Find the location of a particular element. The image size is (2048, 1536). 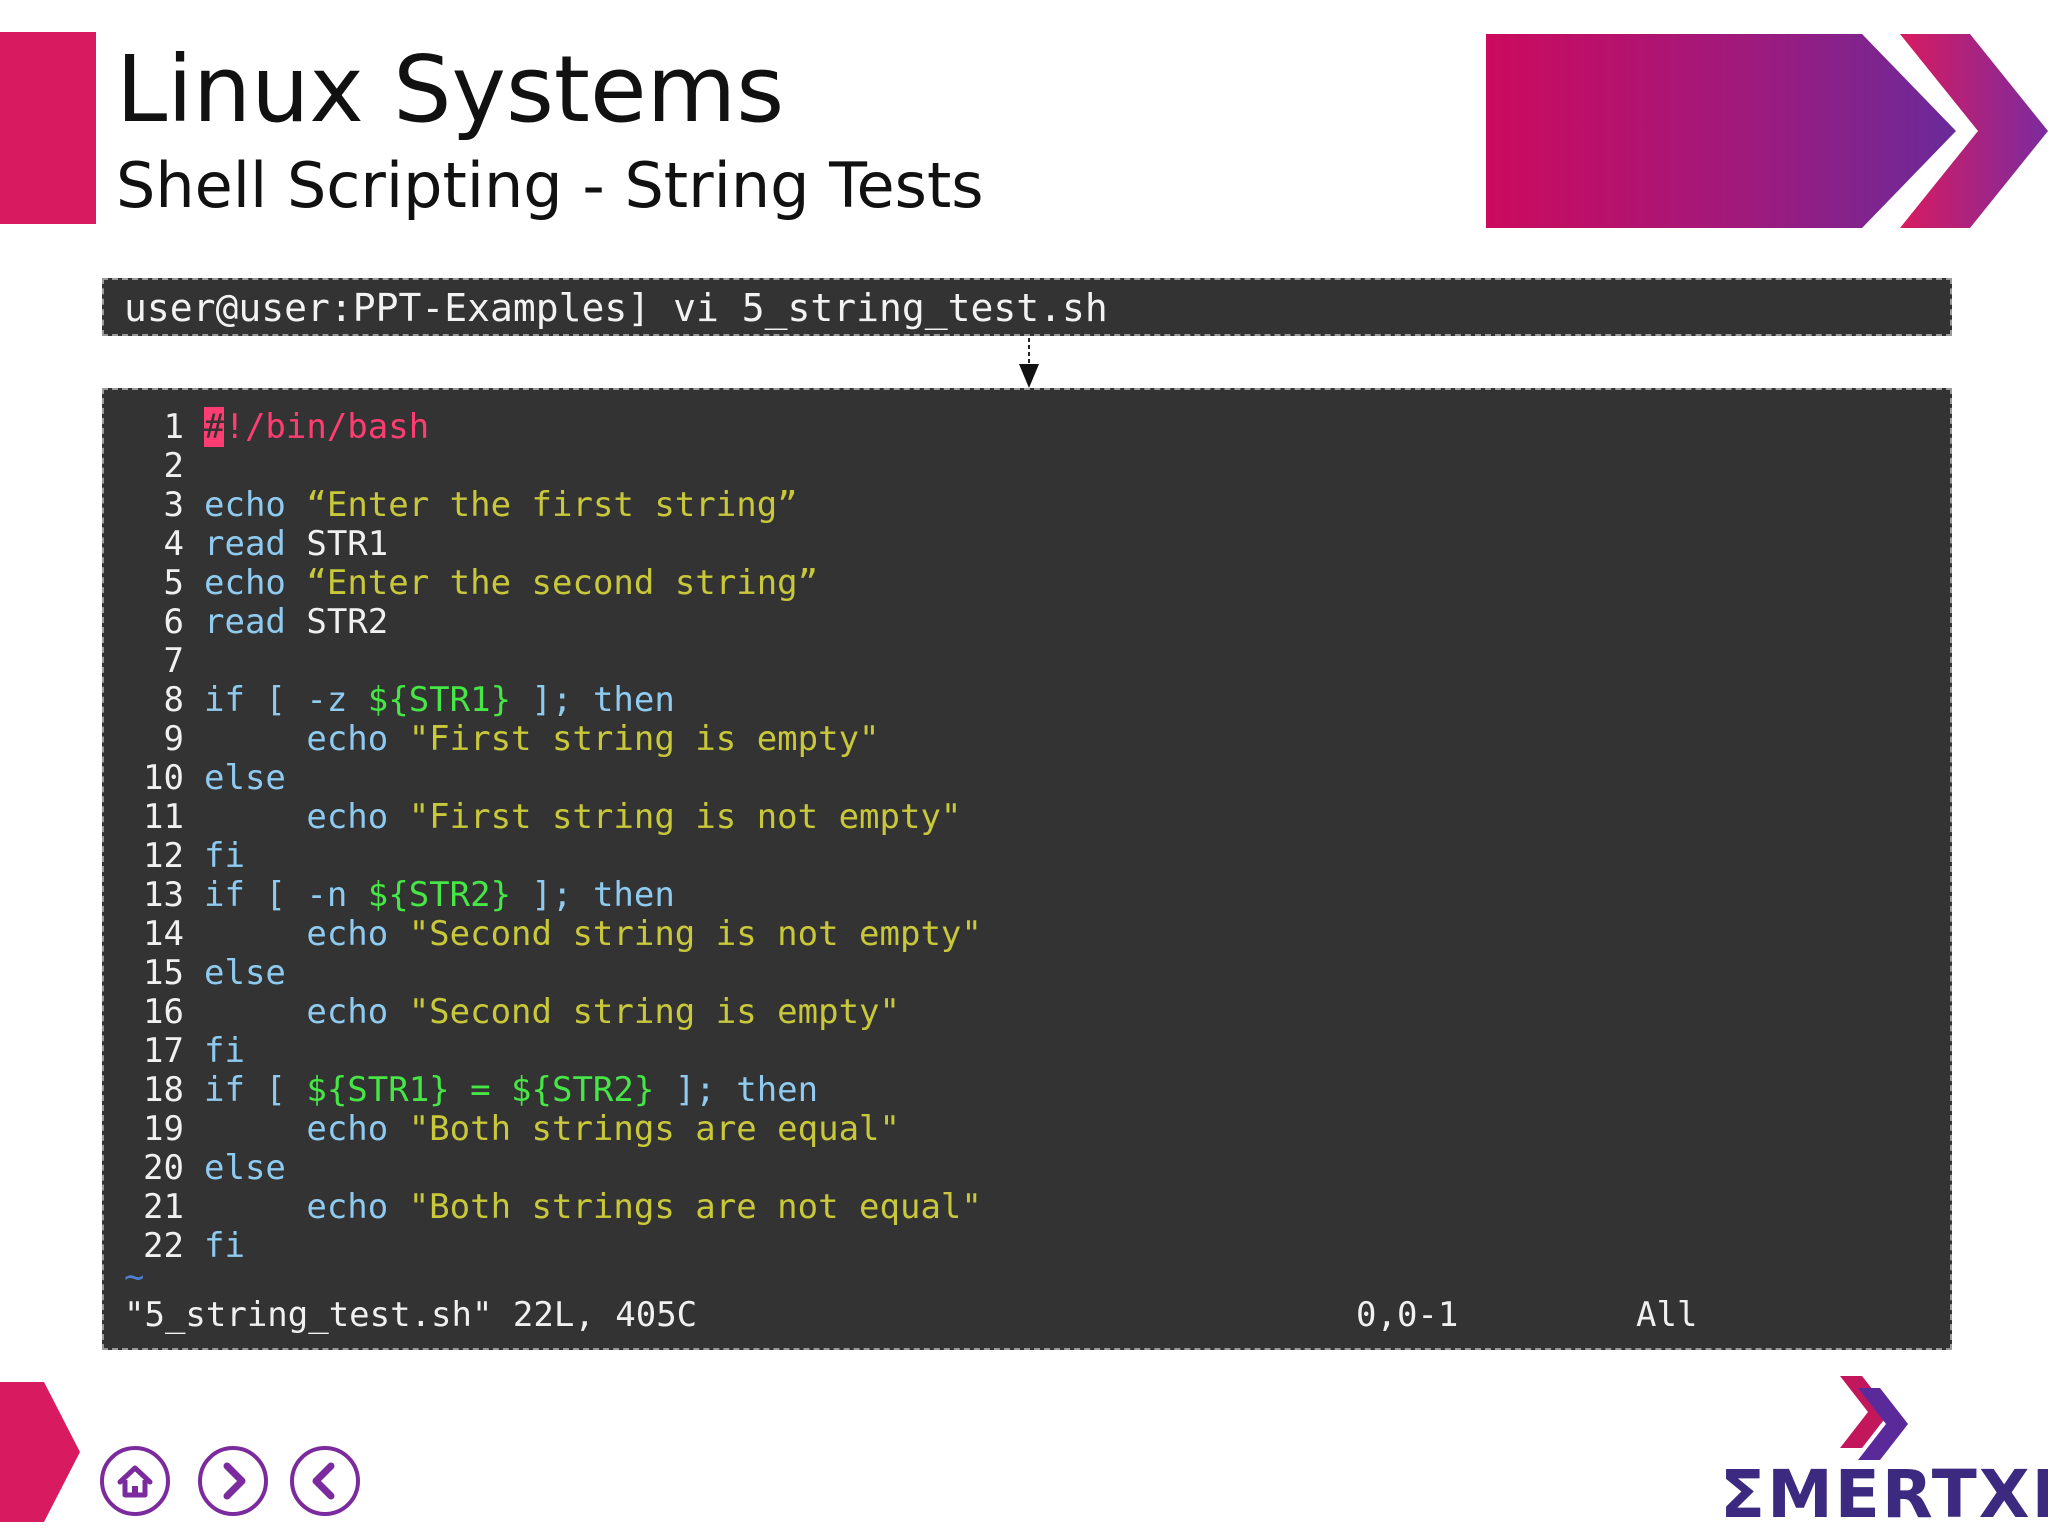

line-number: 17 is located at coordinates (163, 1051).